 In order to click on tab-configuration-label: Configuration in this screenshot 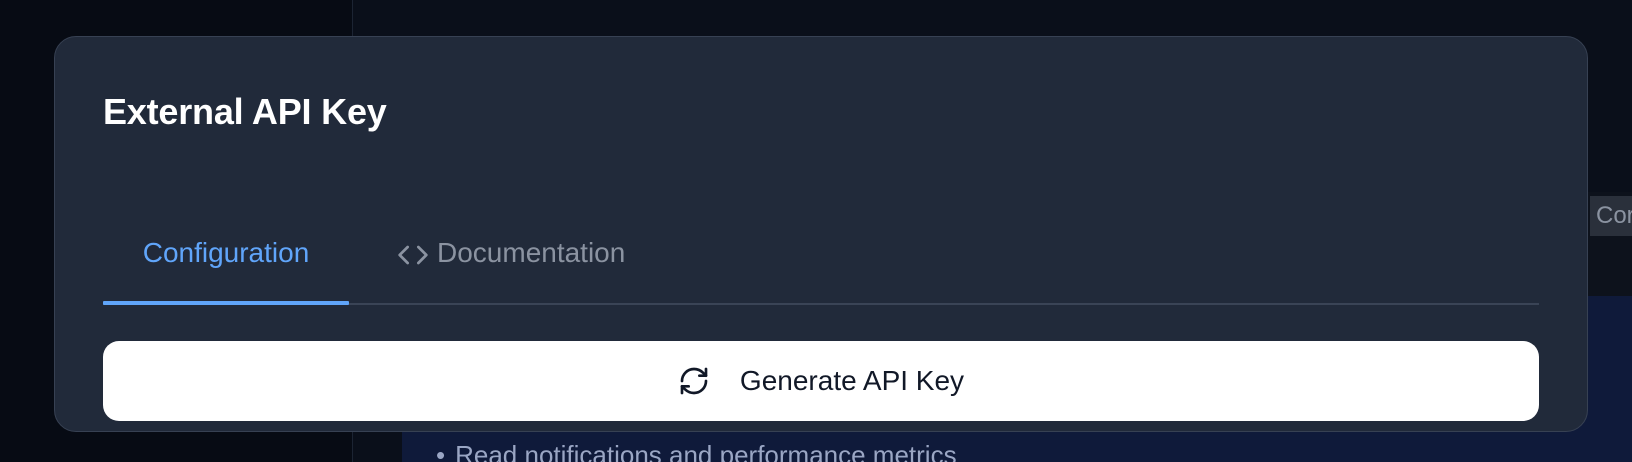, I will do `click(226, 252)`.